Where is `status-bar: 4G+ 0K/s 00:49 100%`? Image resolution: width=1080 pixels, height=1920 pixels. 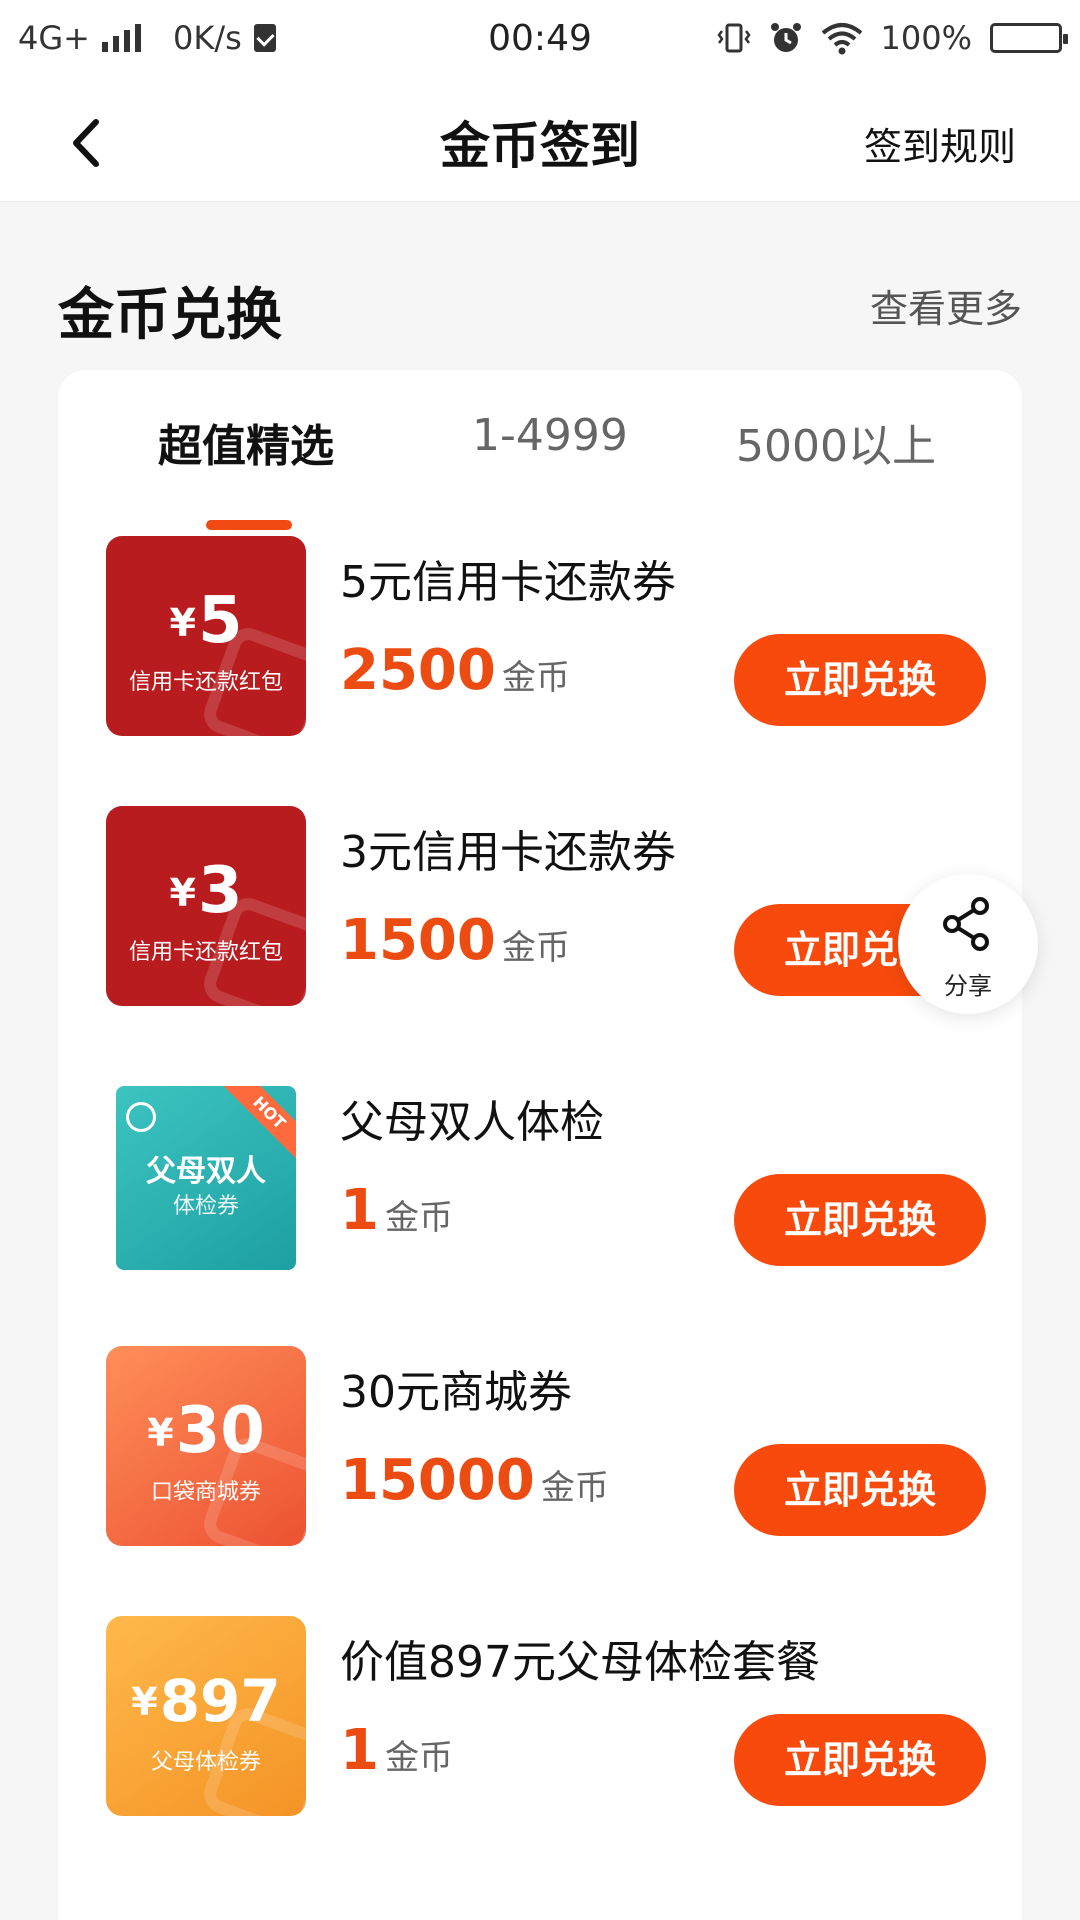 status-bar: 4G+ 0K/s 00:49 100% is located at coordinates (540, 38).